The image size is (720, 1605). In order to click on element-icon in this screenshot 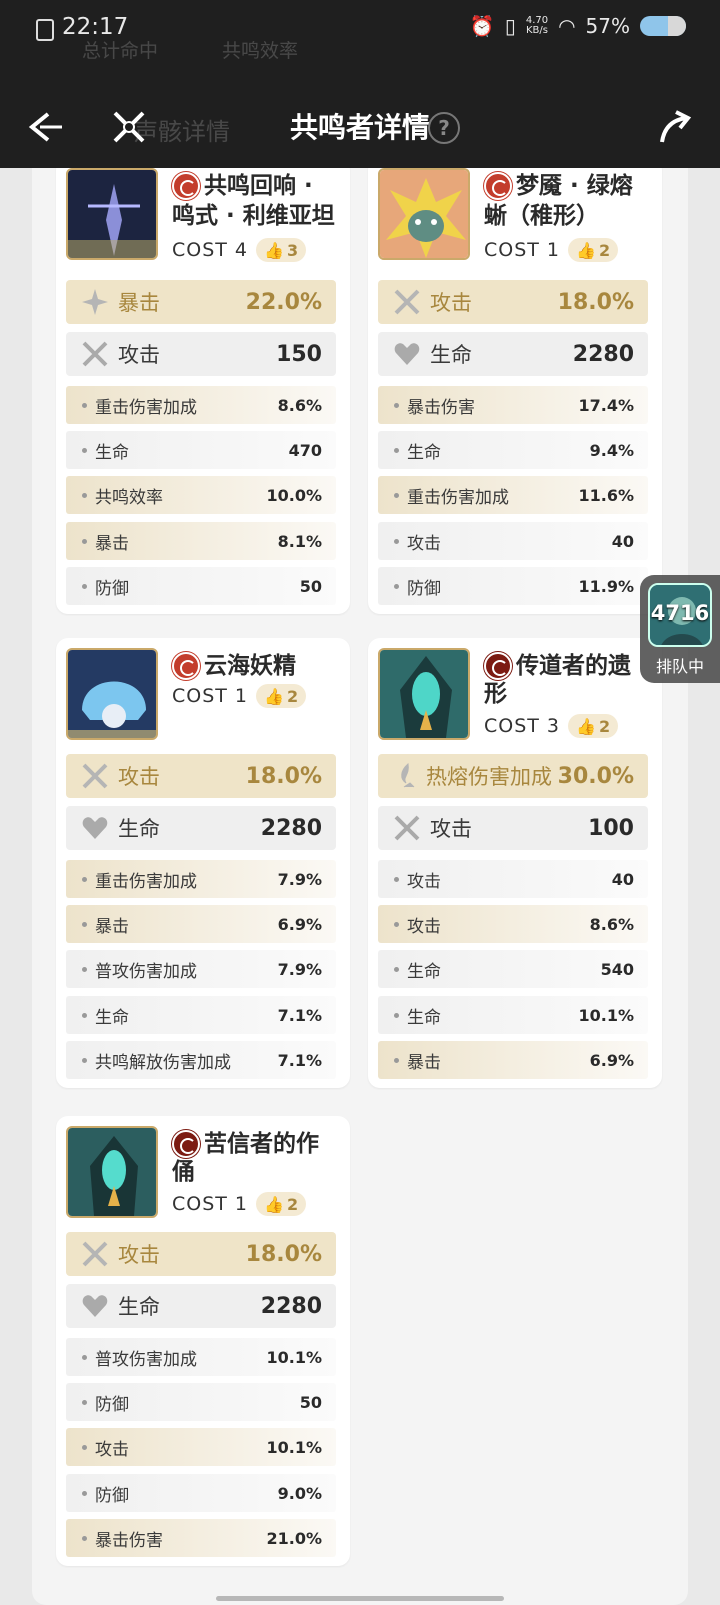, I will do `click(498, 186)`.